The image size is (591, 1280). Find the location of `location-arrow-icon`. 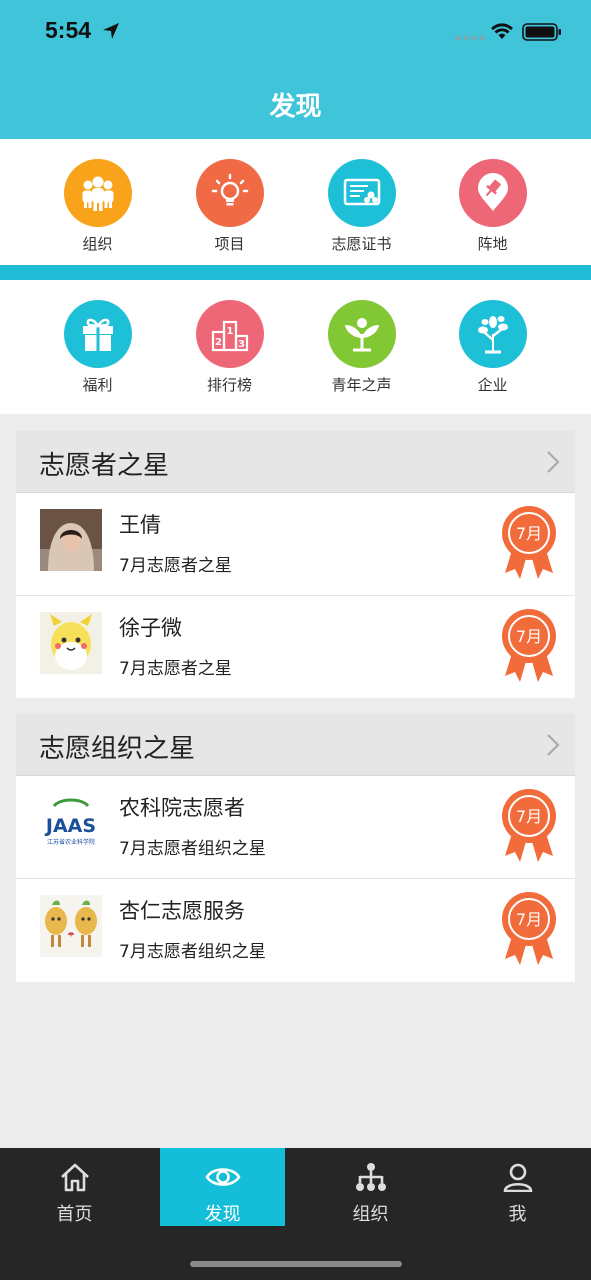

location-arrow-icon is located at coordinates (111, 31).